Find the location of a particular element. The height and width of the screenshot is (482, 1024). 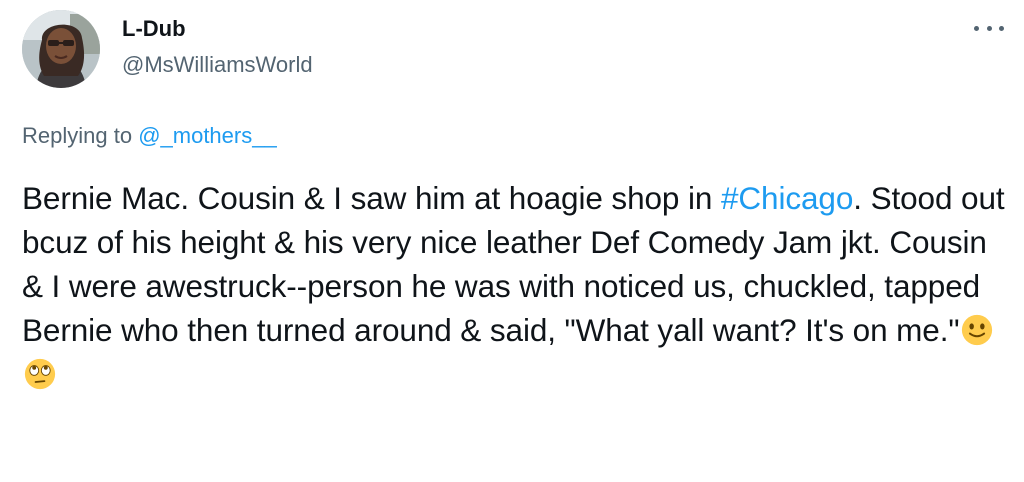

author-name: L-Dub is located at coordinates (154, 29).